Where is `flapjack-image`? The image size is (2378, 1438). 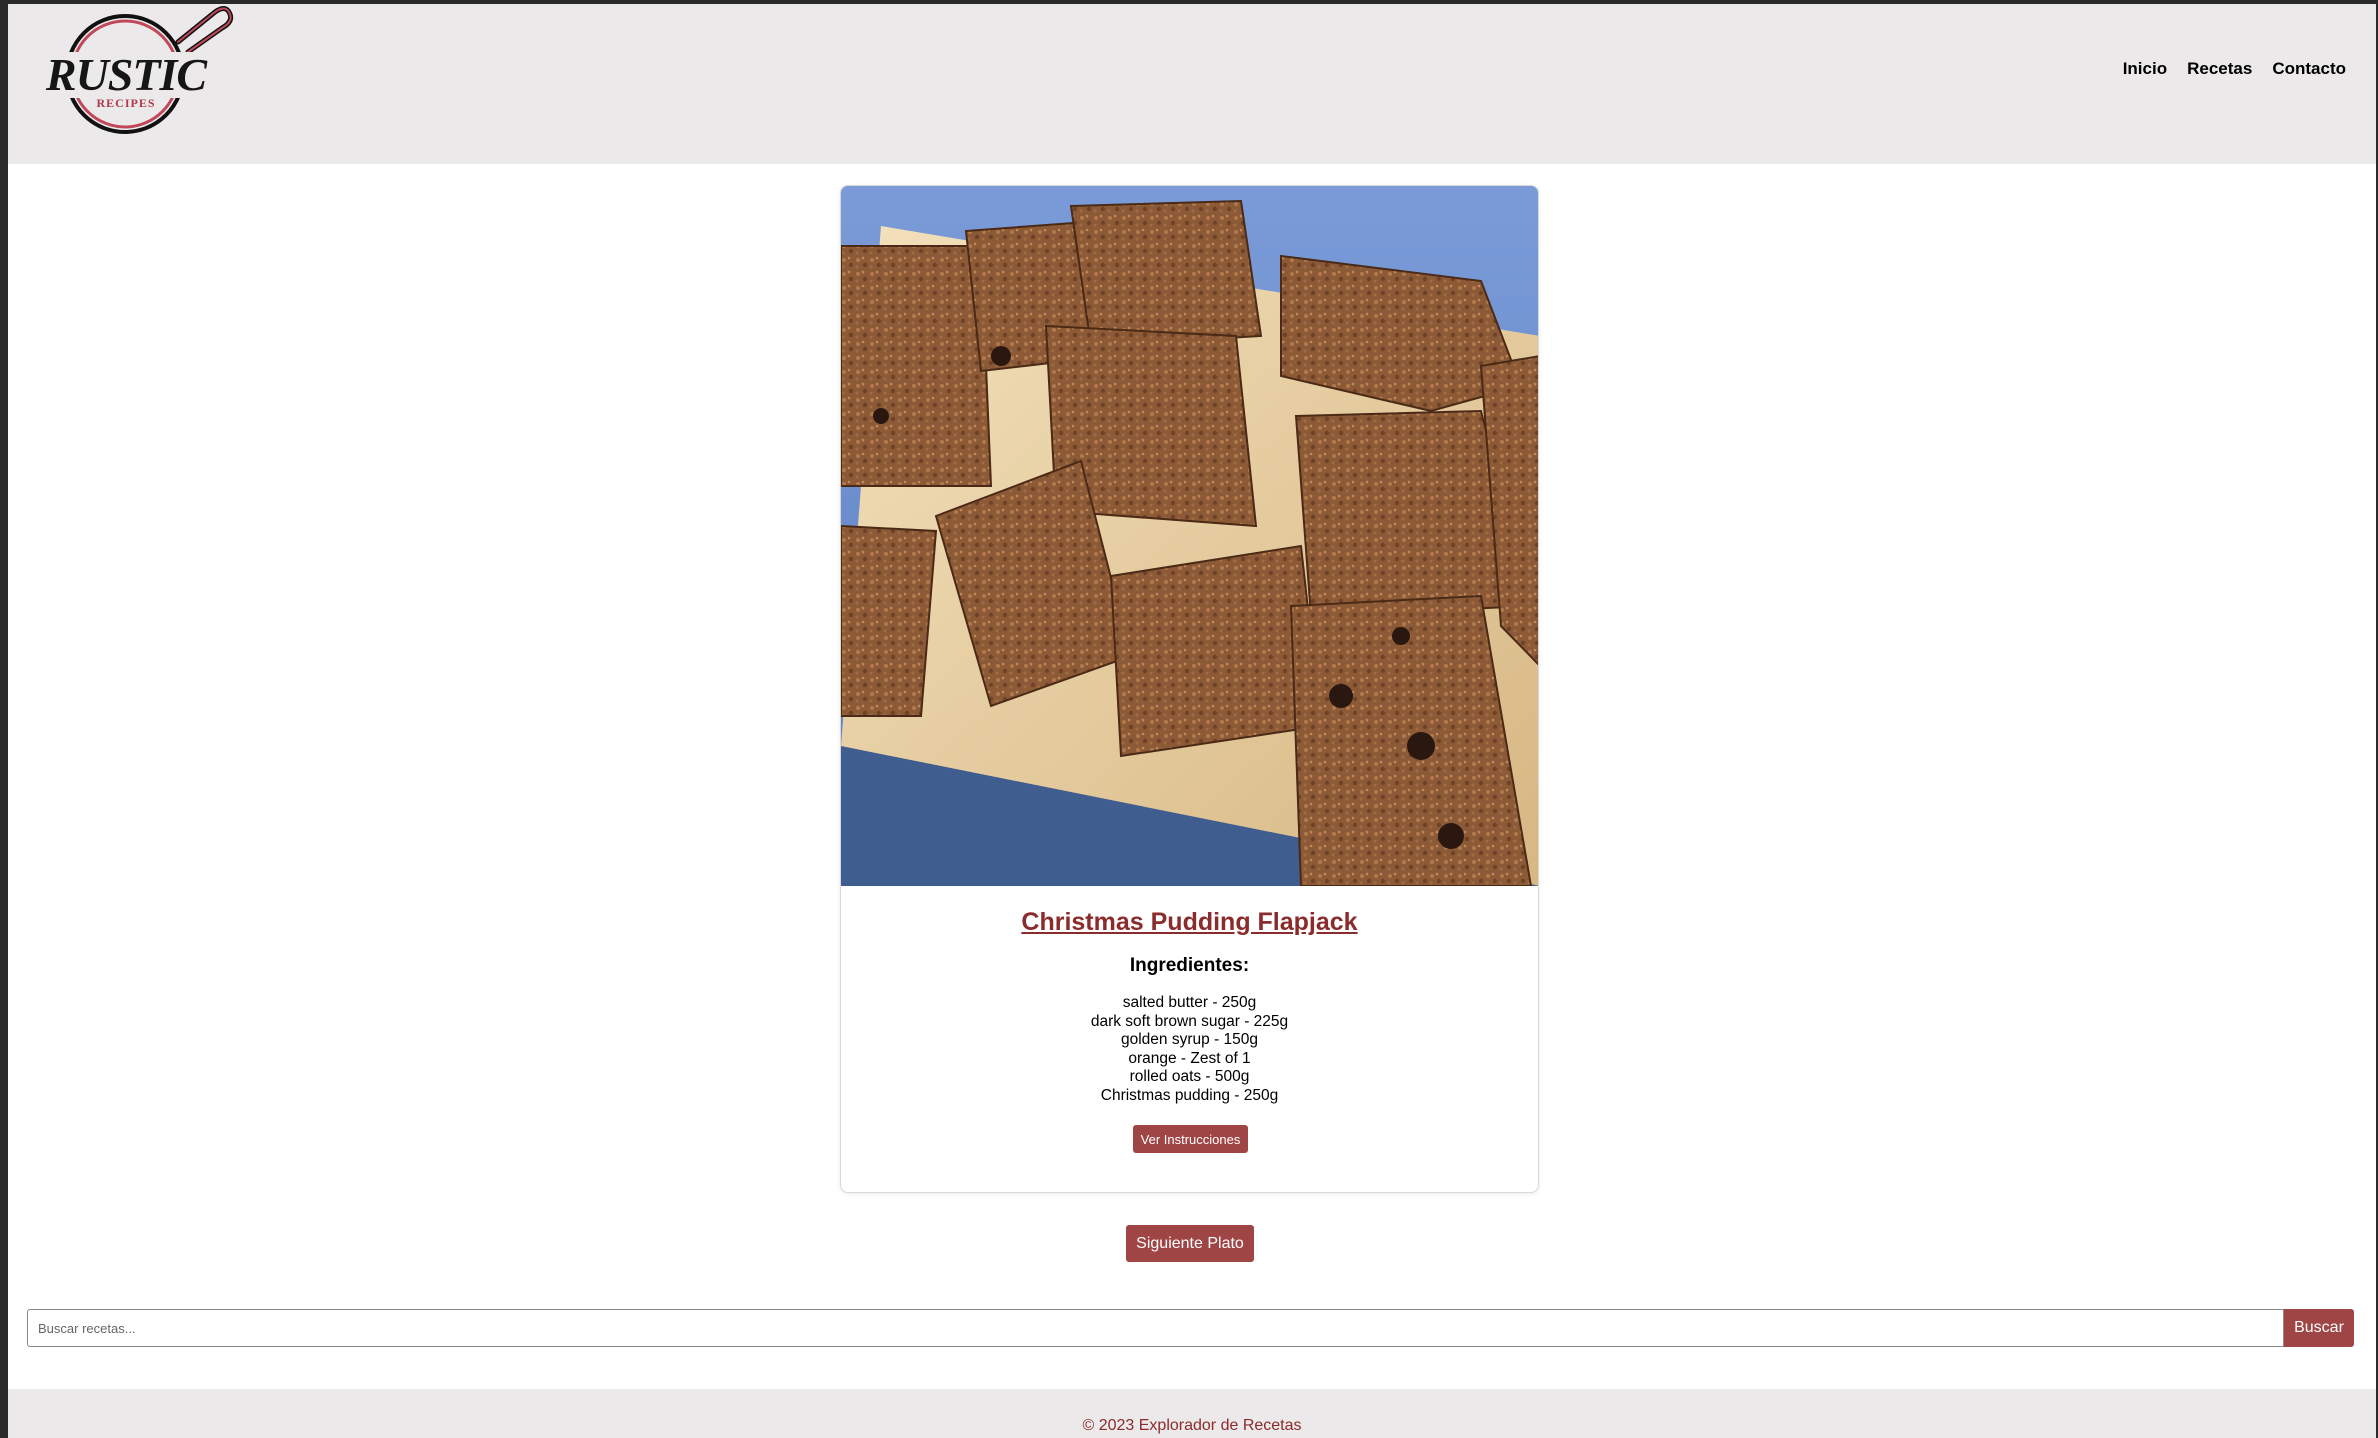
flapjack-image is located at coordinates (1189, 536).